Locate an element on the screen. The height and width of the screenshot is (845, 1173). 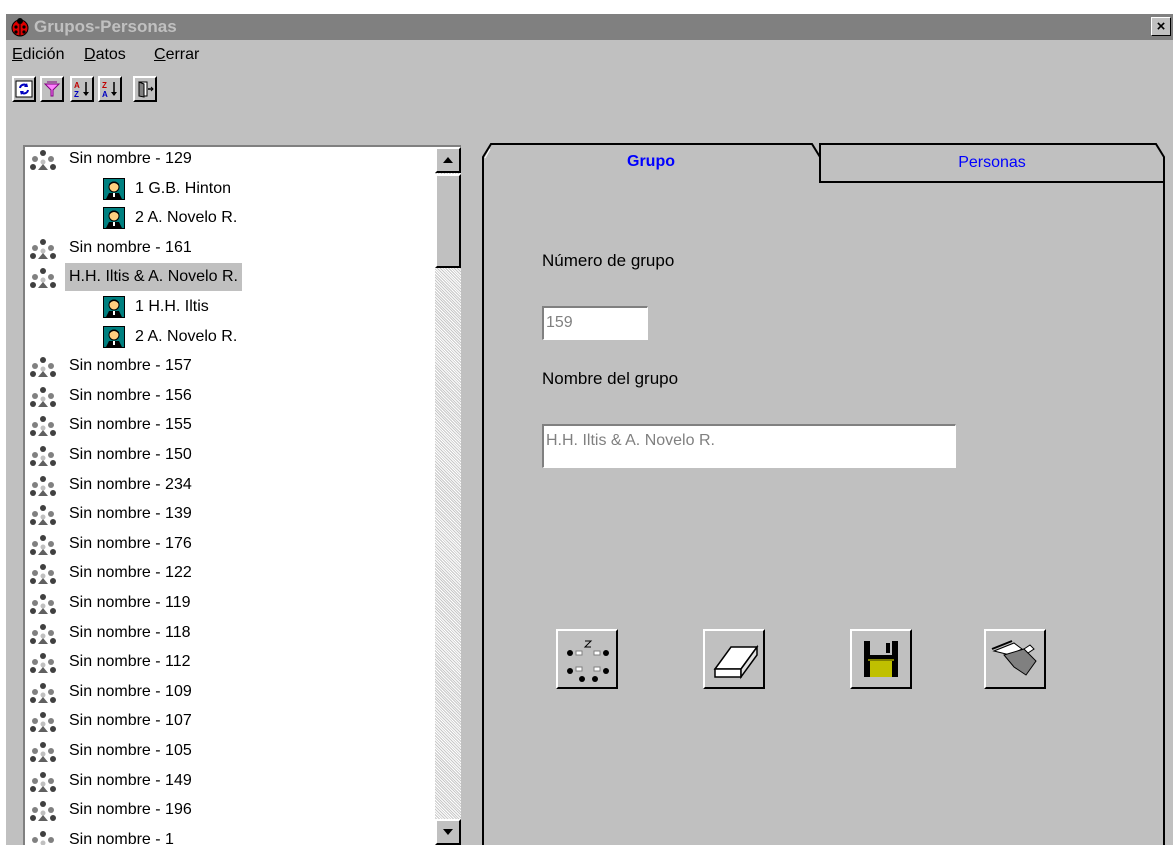
new-group-button is located at coordinates (587, 659).